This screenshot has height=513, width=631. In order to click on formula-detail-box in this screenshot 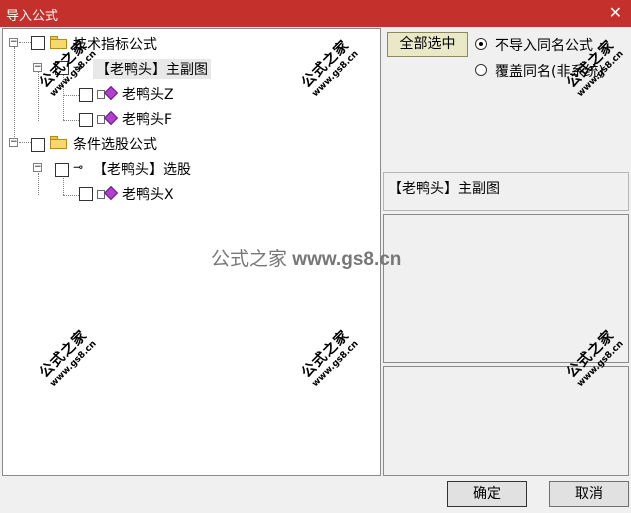, I will do `click(506, 421)`.